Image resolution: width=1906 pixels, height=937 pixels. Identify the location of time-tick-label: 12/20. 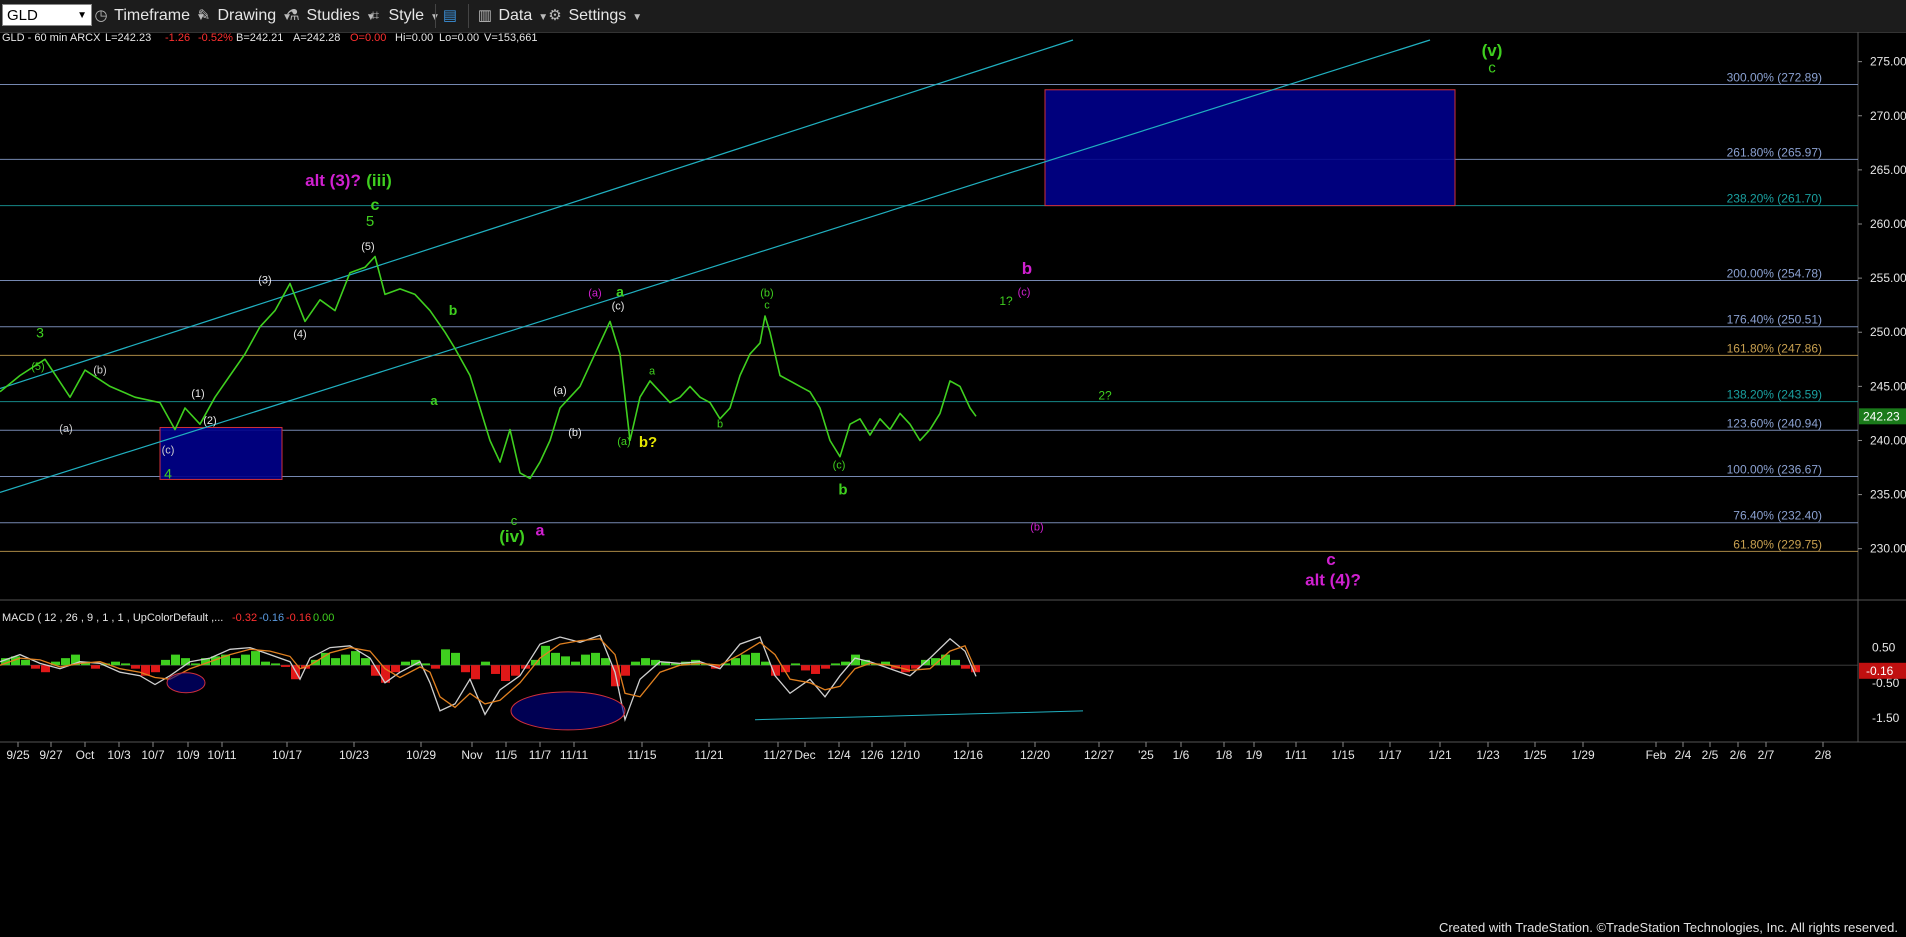
(1035, 755).